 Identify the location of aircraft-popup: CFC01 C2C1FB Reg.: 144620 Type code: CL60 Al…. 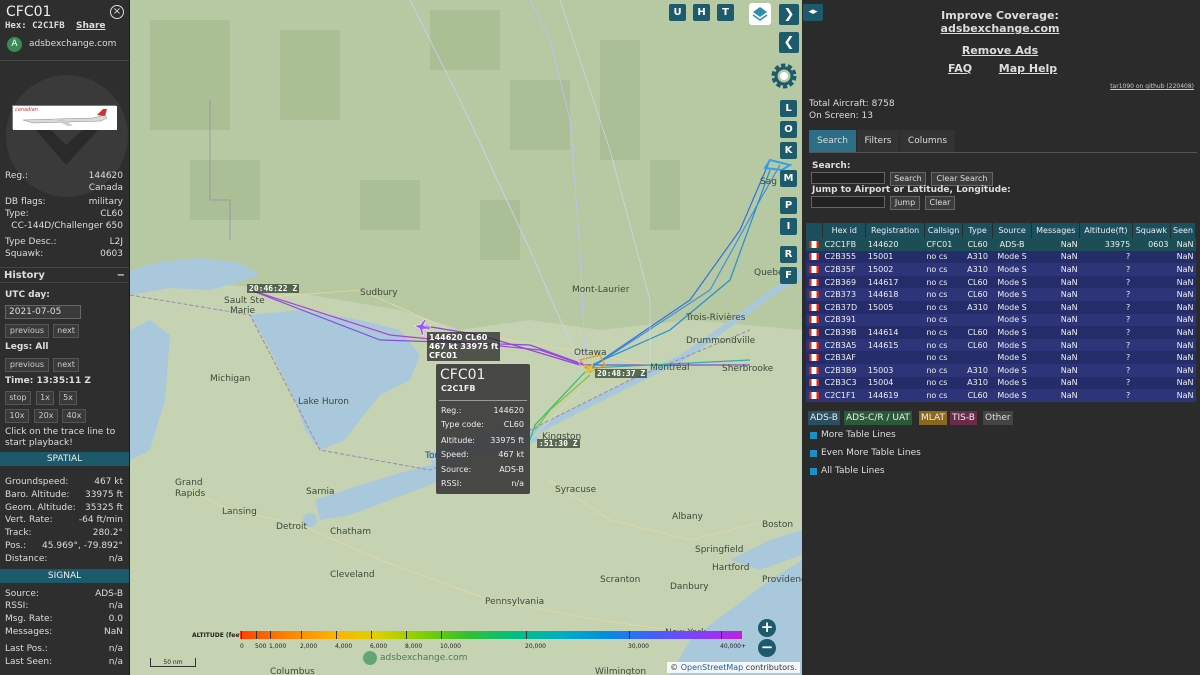
(483, 429).